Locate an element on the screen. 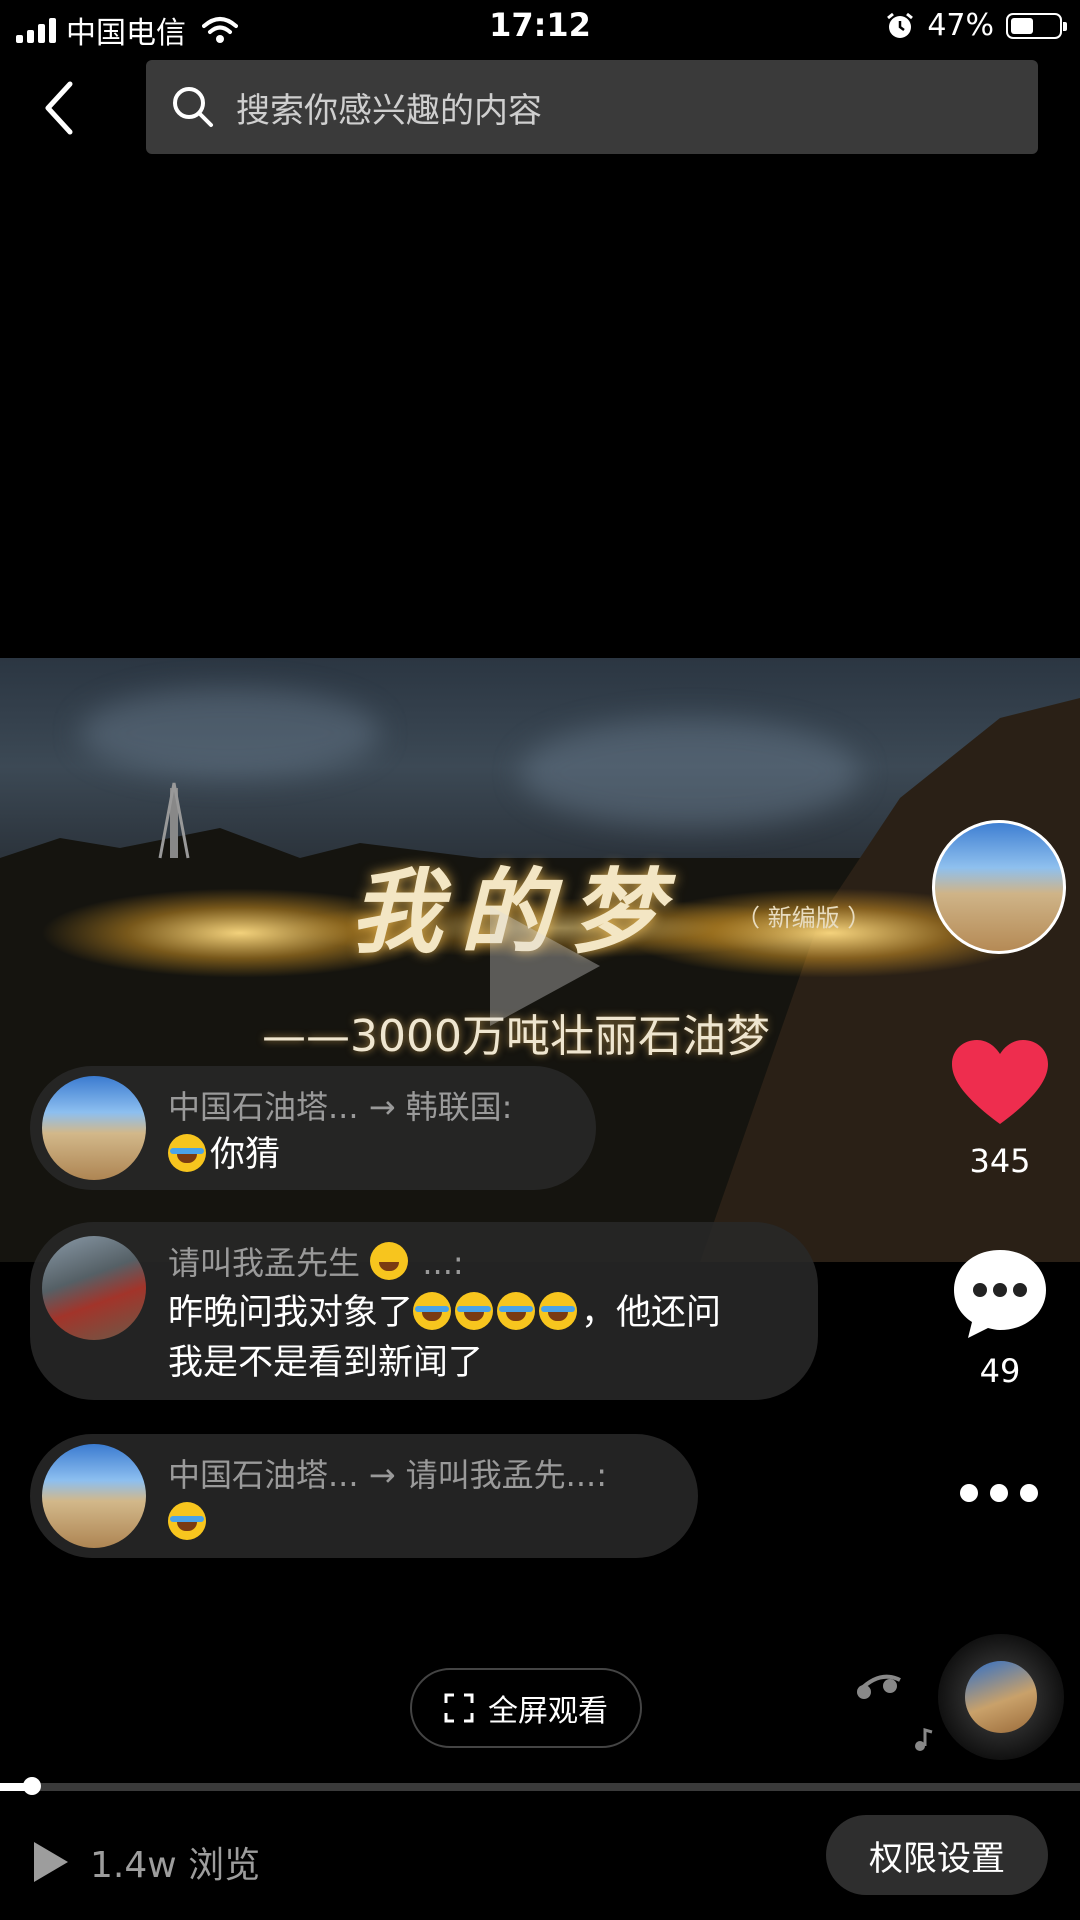 The image size is (1080, 1920). fullscreen-label: 全屏观看 is located at coordinates (548, 1711).